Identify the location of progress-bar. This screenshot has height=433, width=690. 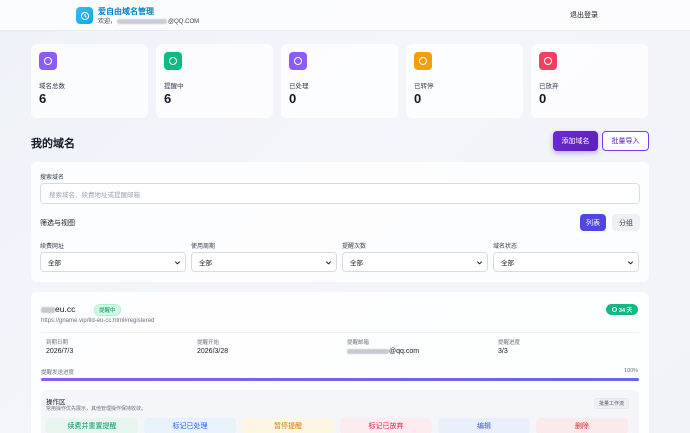
(340, 379).